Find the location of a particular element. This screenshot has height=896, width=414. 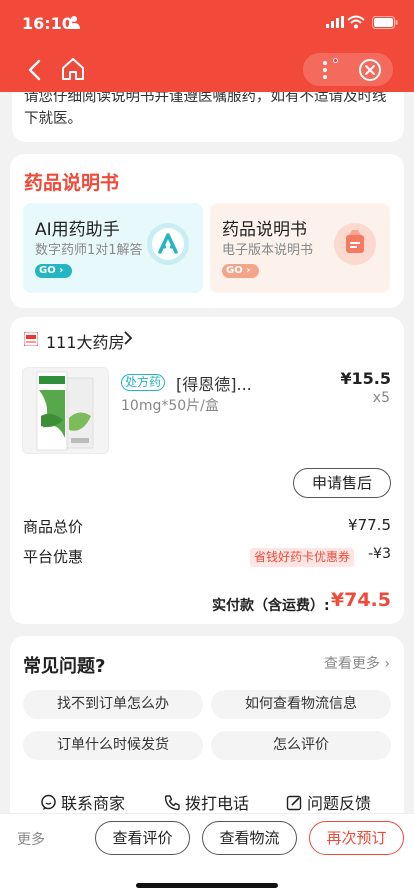

doc-go-button: GO › is located at coordinates (240, 271).